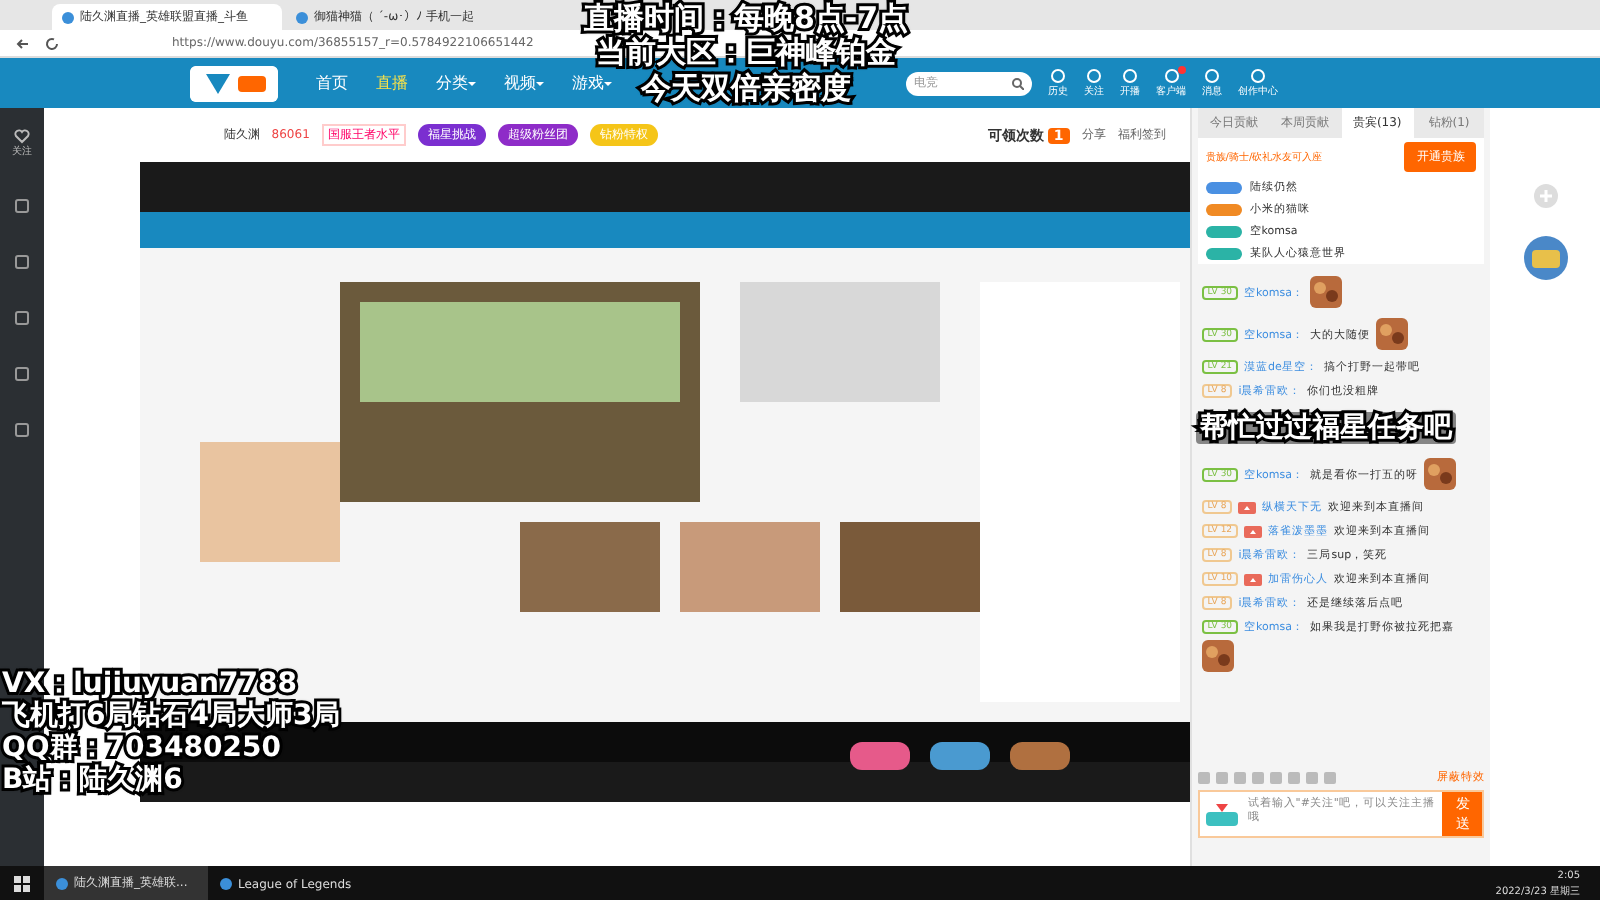  Describe the element at coordinates (456, 83) in the screenshot. I see `nav-link: 分类` at that location.